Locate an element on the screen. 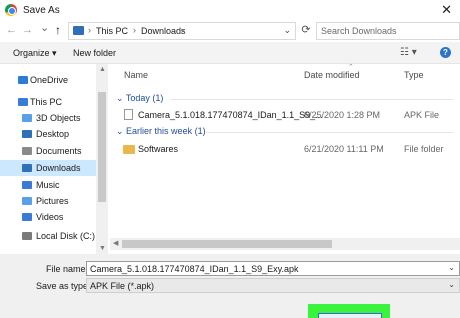 The image size is (460, 318). column-header-type: Type is located at coordinates (414, 75).